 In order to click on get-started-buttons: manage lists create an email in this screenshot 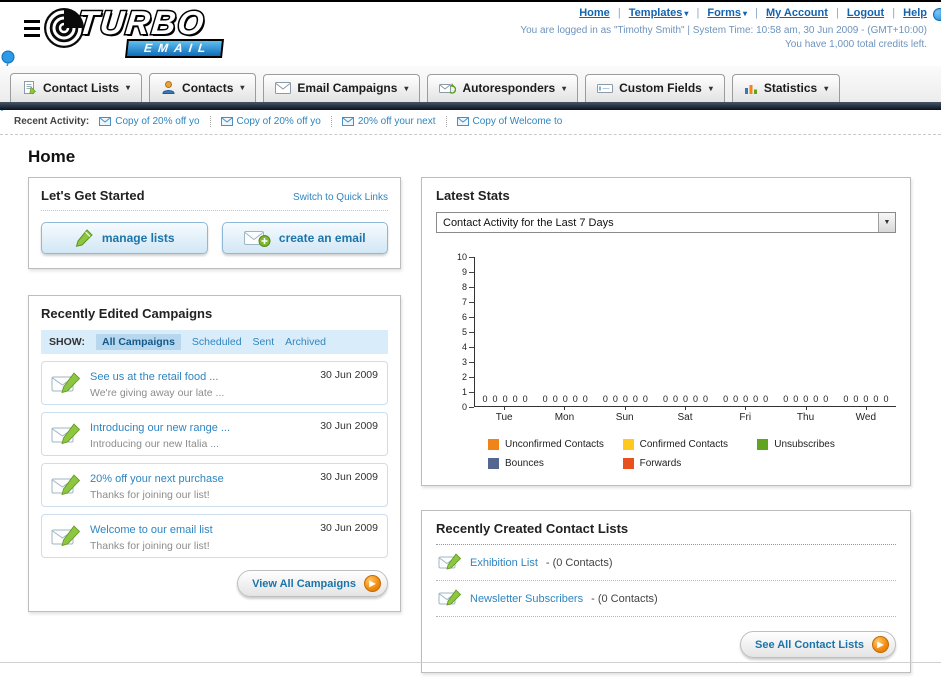, I will do `click(214, 238)`.